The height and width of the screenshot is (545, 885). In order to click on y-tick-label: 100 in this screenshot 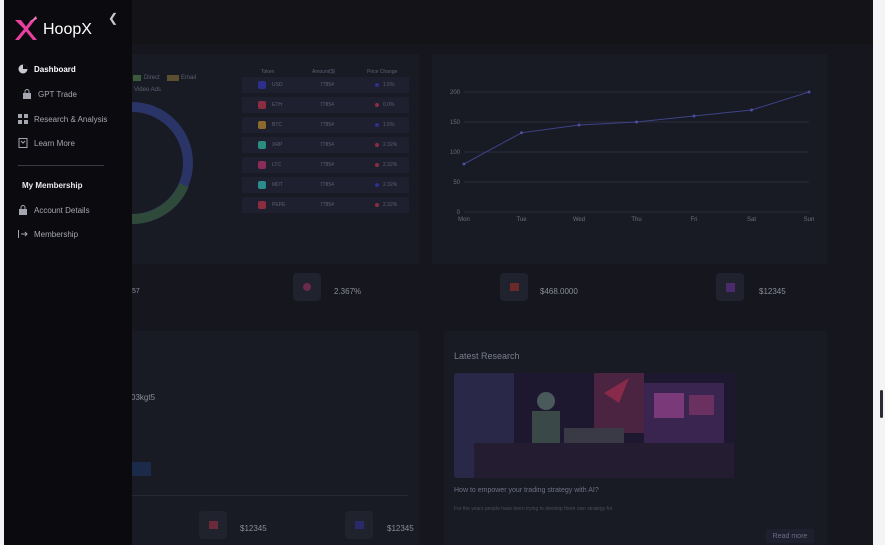, I will do `click(455, 153)`.